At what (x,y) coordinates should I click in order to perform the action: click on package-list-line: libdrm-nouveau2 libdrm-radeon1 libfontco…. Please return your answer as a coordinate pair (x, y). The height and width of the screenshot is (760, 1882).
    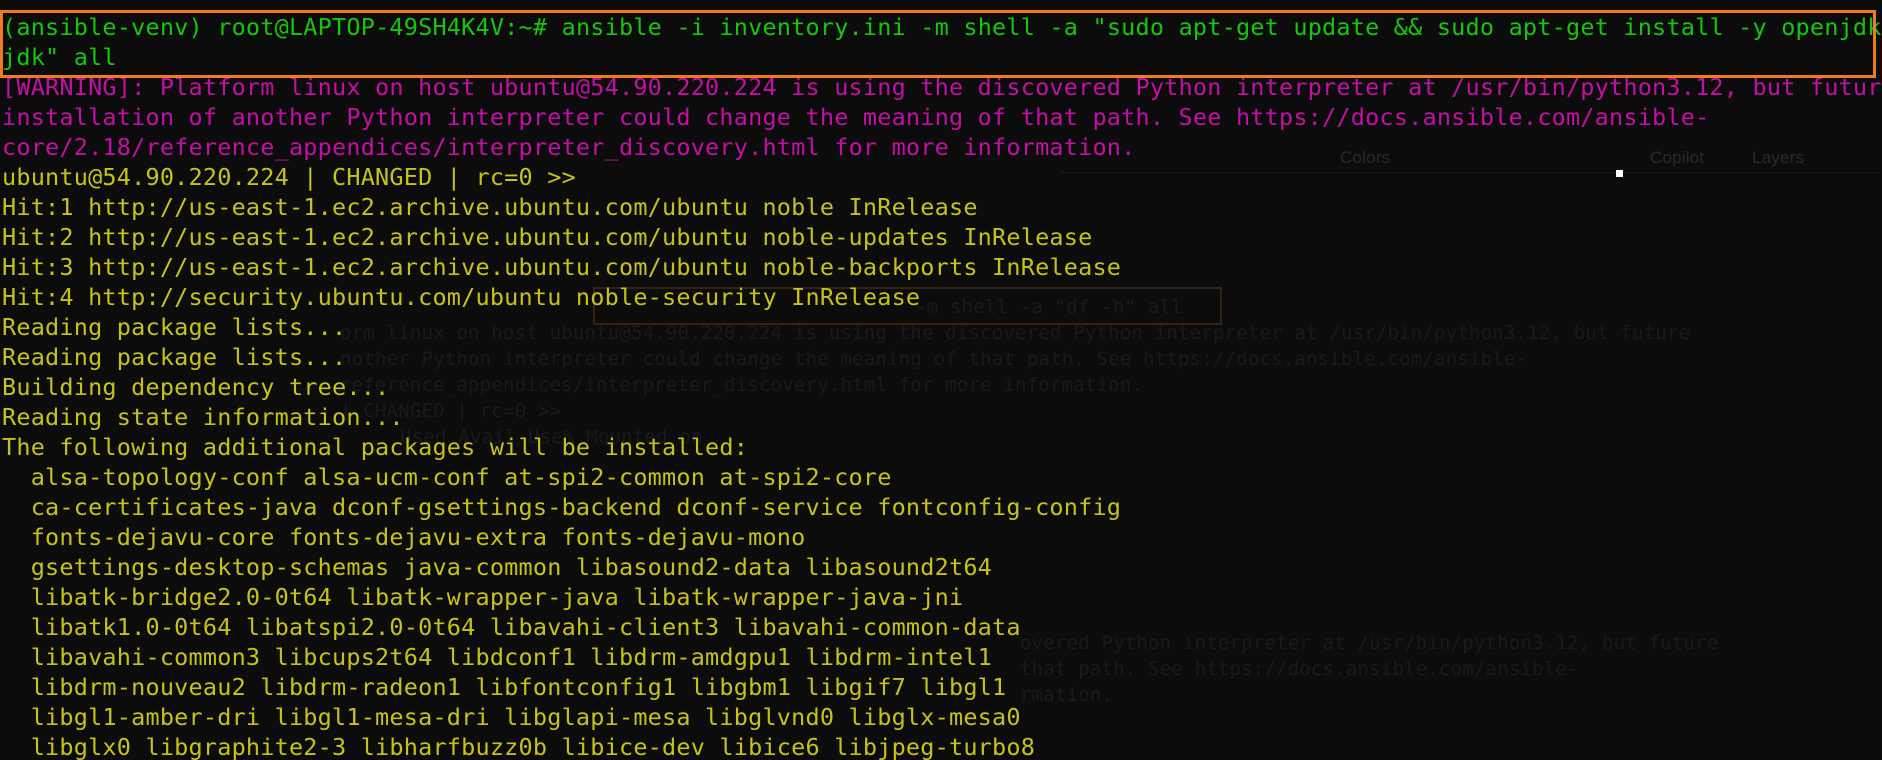
    Looking at the image, I should click on (504, 687).